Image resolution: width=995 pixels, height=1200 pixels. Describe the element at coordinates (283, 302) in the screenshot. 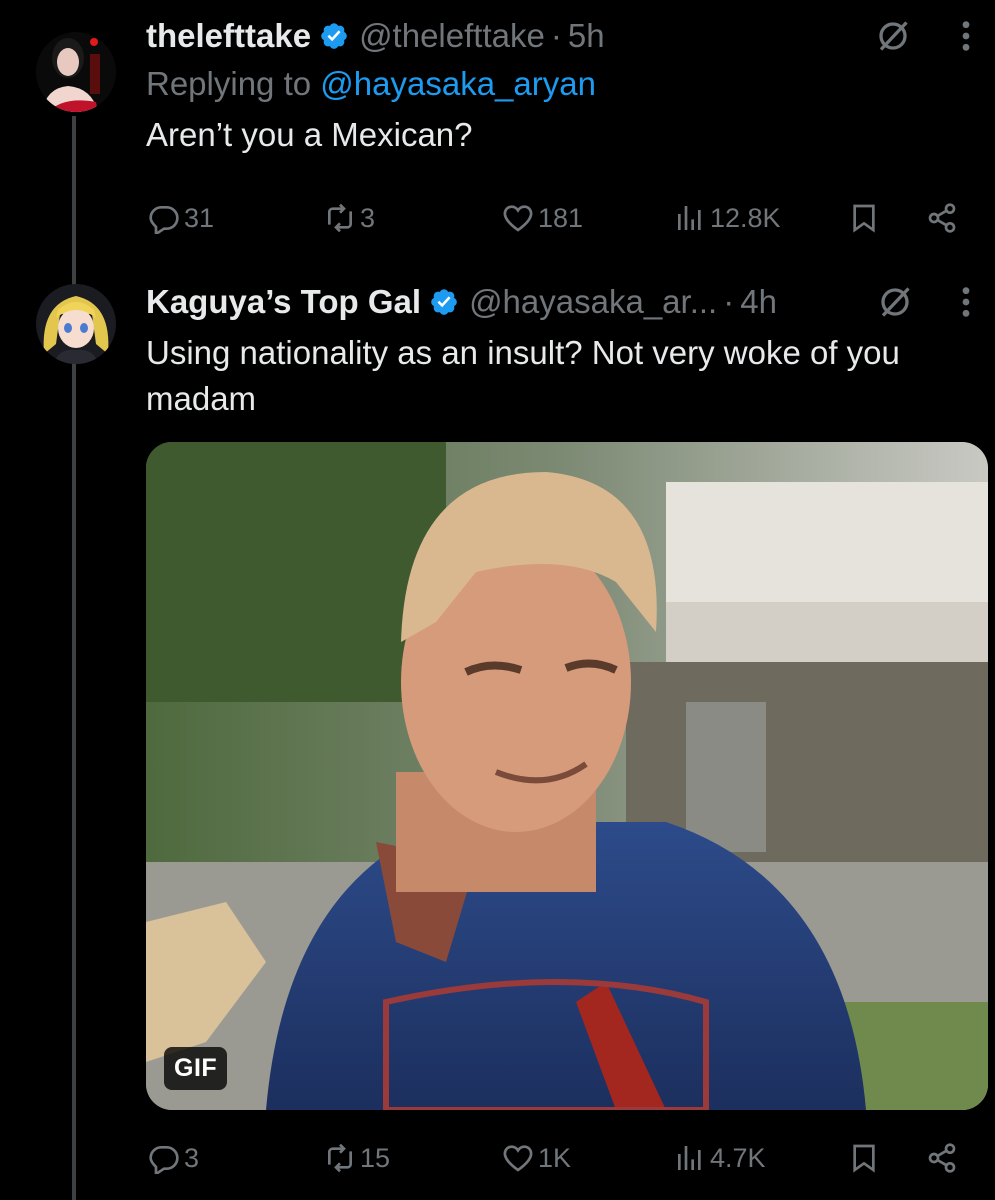

I see `display-name: Kaguya’s Top Gal` at that location.